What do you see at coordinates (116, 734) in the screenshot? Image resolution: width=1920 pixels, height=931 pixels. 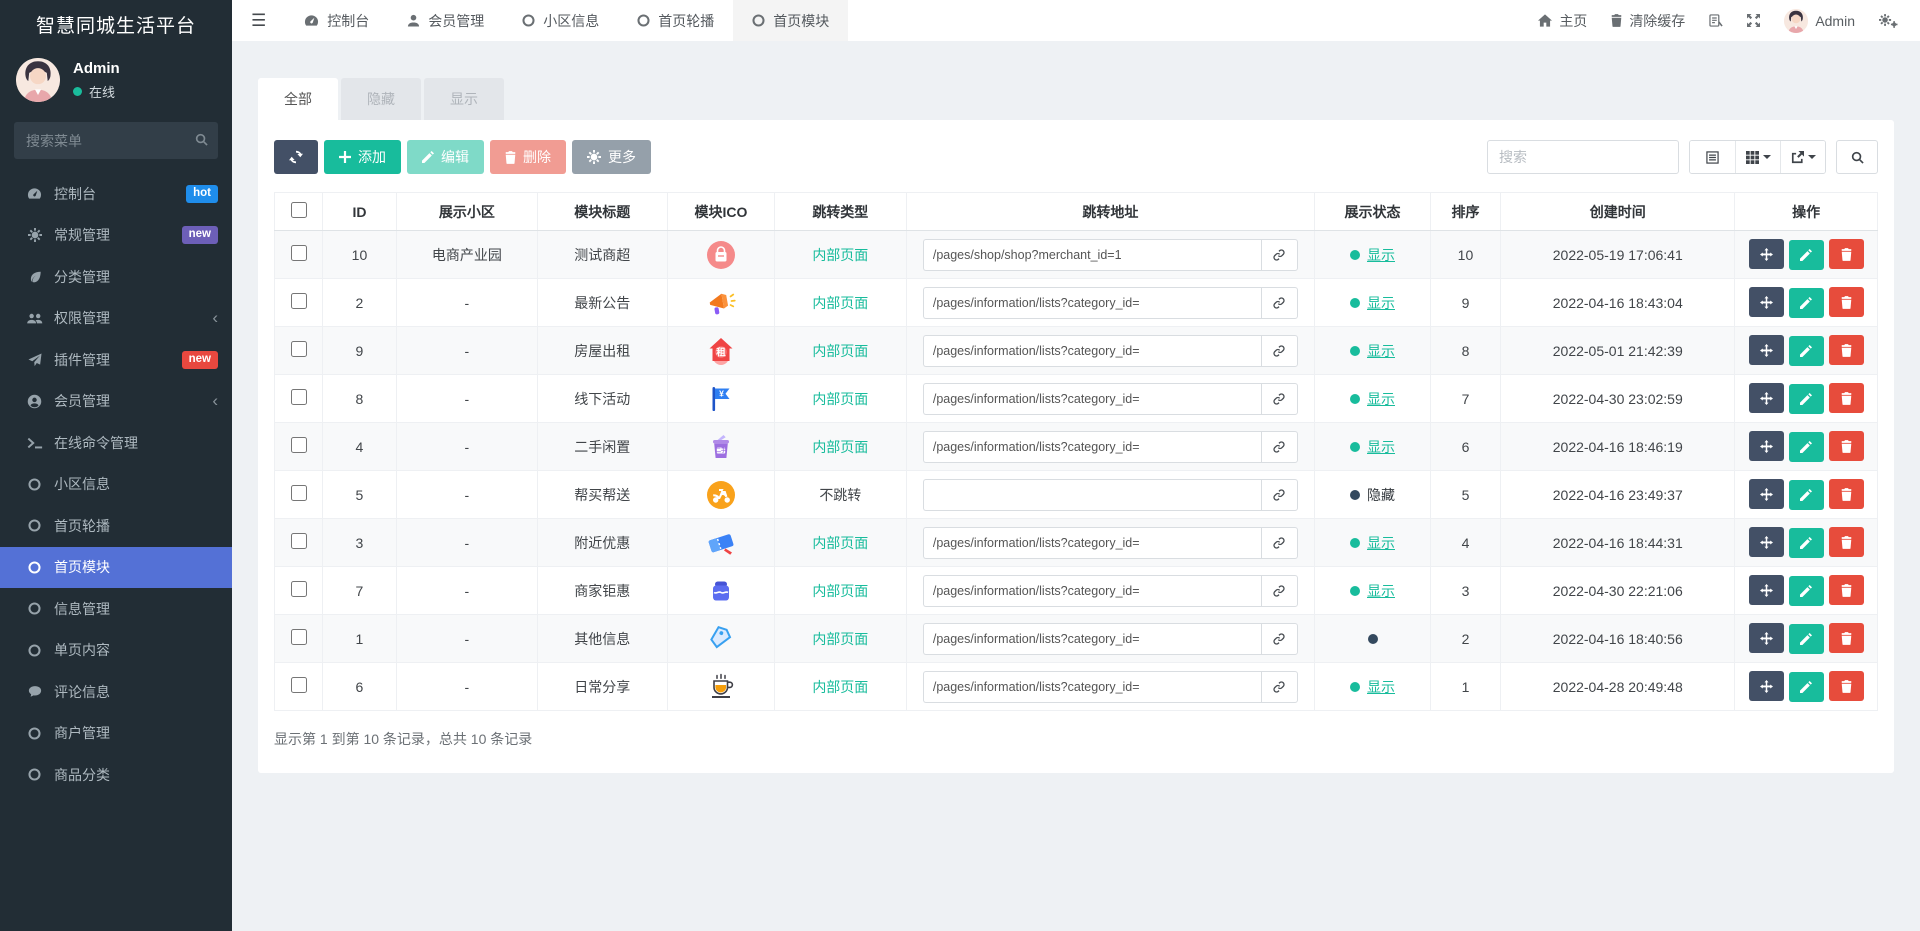 I see `sidebar-item-商户管理: 商户管理` at bounding box center [116, 734].